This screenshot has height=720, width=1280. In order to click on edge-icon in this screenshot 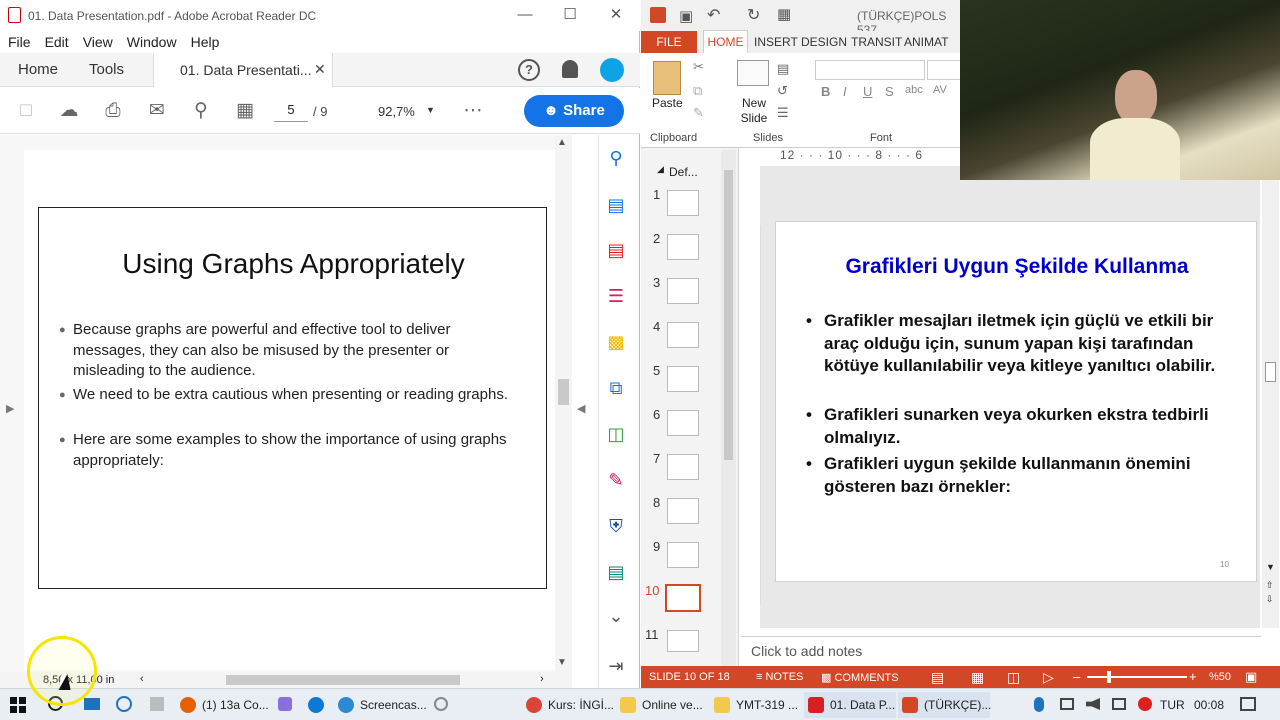, I will do `click(316, 705)`.